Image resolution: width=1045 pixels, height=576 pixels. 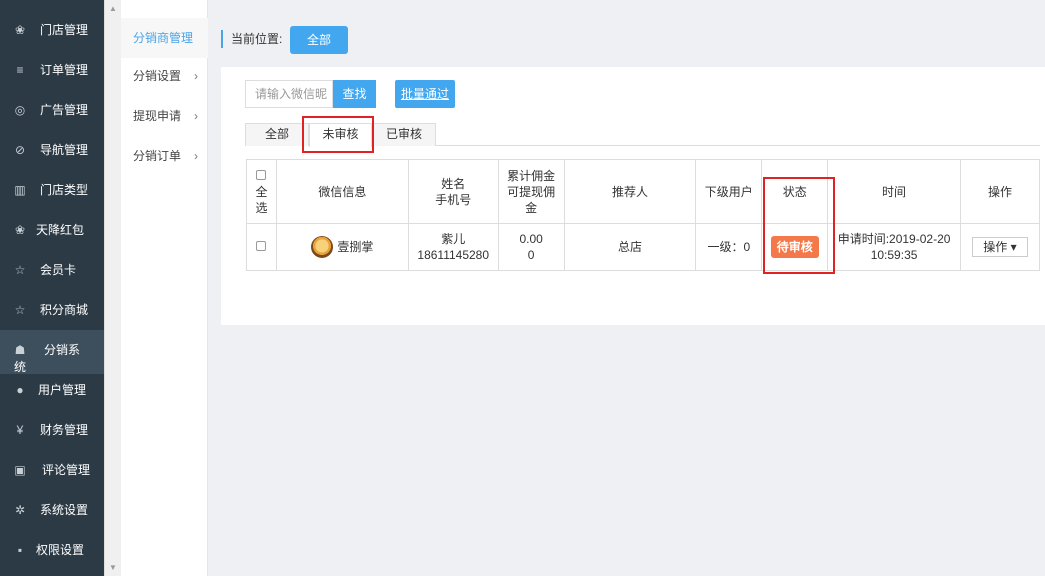 I want to click on sidebar-item-label: 导航管理, so click(x=64, y=150).